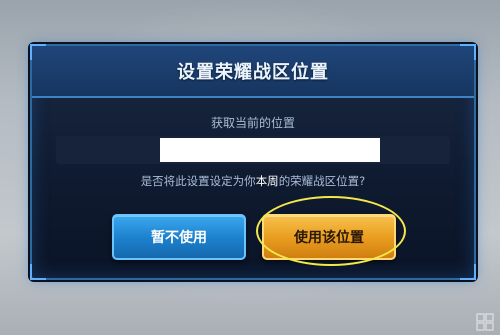 Image resolution: width=500 pixels, height=335 pixels. I want to click on dialog-title: 设置荣耀战区位置, so click(253, 72).